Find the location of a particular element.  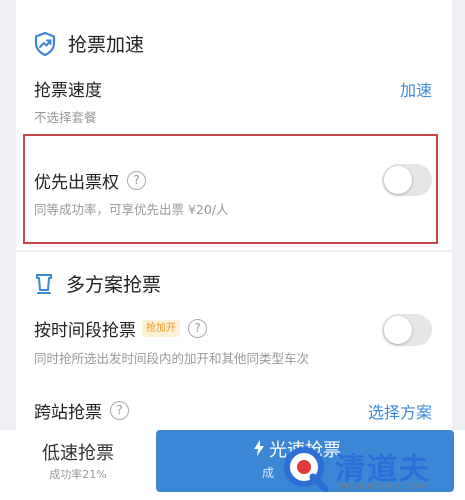

timeslot-toggle is located at coordinates (407, 330).